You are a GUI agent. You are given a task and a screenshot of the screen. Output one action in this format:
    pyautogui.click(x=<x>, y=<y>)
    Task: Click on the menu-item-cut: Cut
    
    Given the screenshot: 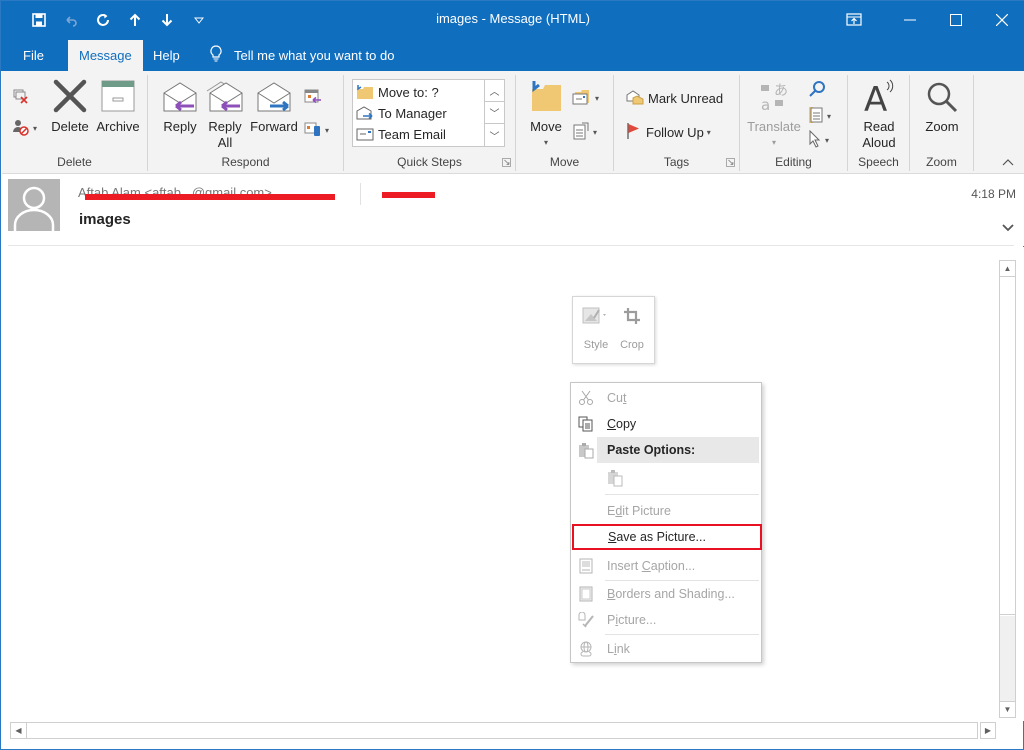 What is the action you would take?
    pyautogui.click(x=666, y=398)
    